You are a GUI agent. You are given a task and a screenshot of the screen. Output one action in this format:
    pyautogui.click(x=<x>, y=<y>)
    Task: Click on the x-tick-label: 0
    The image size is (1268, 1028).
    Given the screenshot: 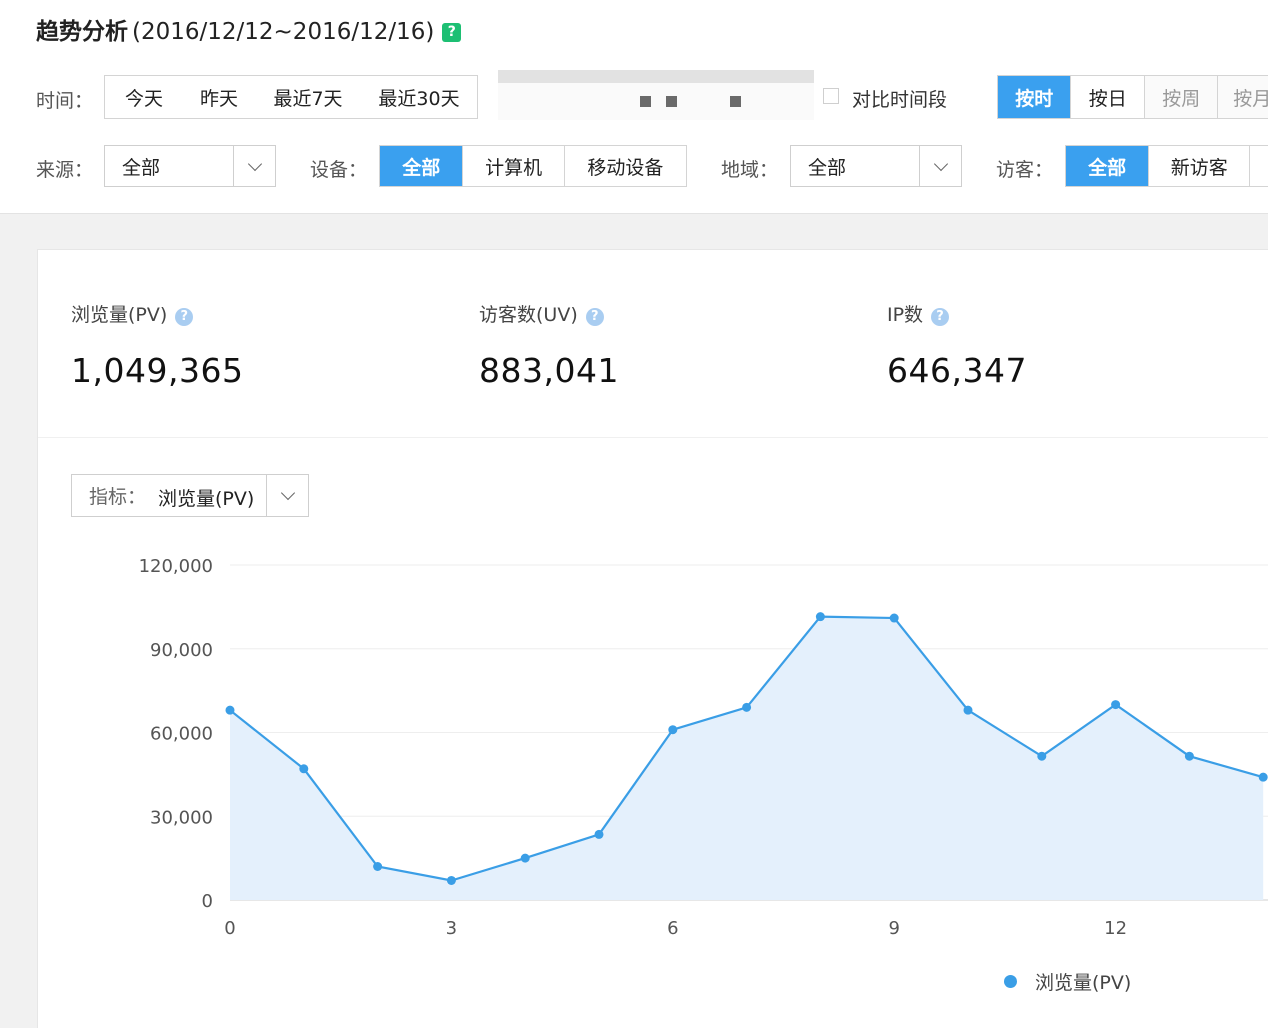 What is the action you would take?
    pyautogui.click(x=229, y=928)
    